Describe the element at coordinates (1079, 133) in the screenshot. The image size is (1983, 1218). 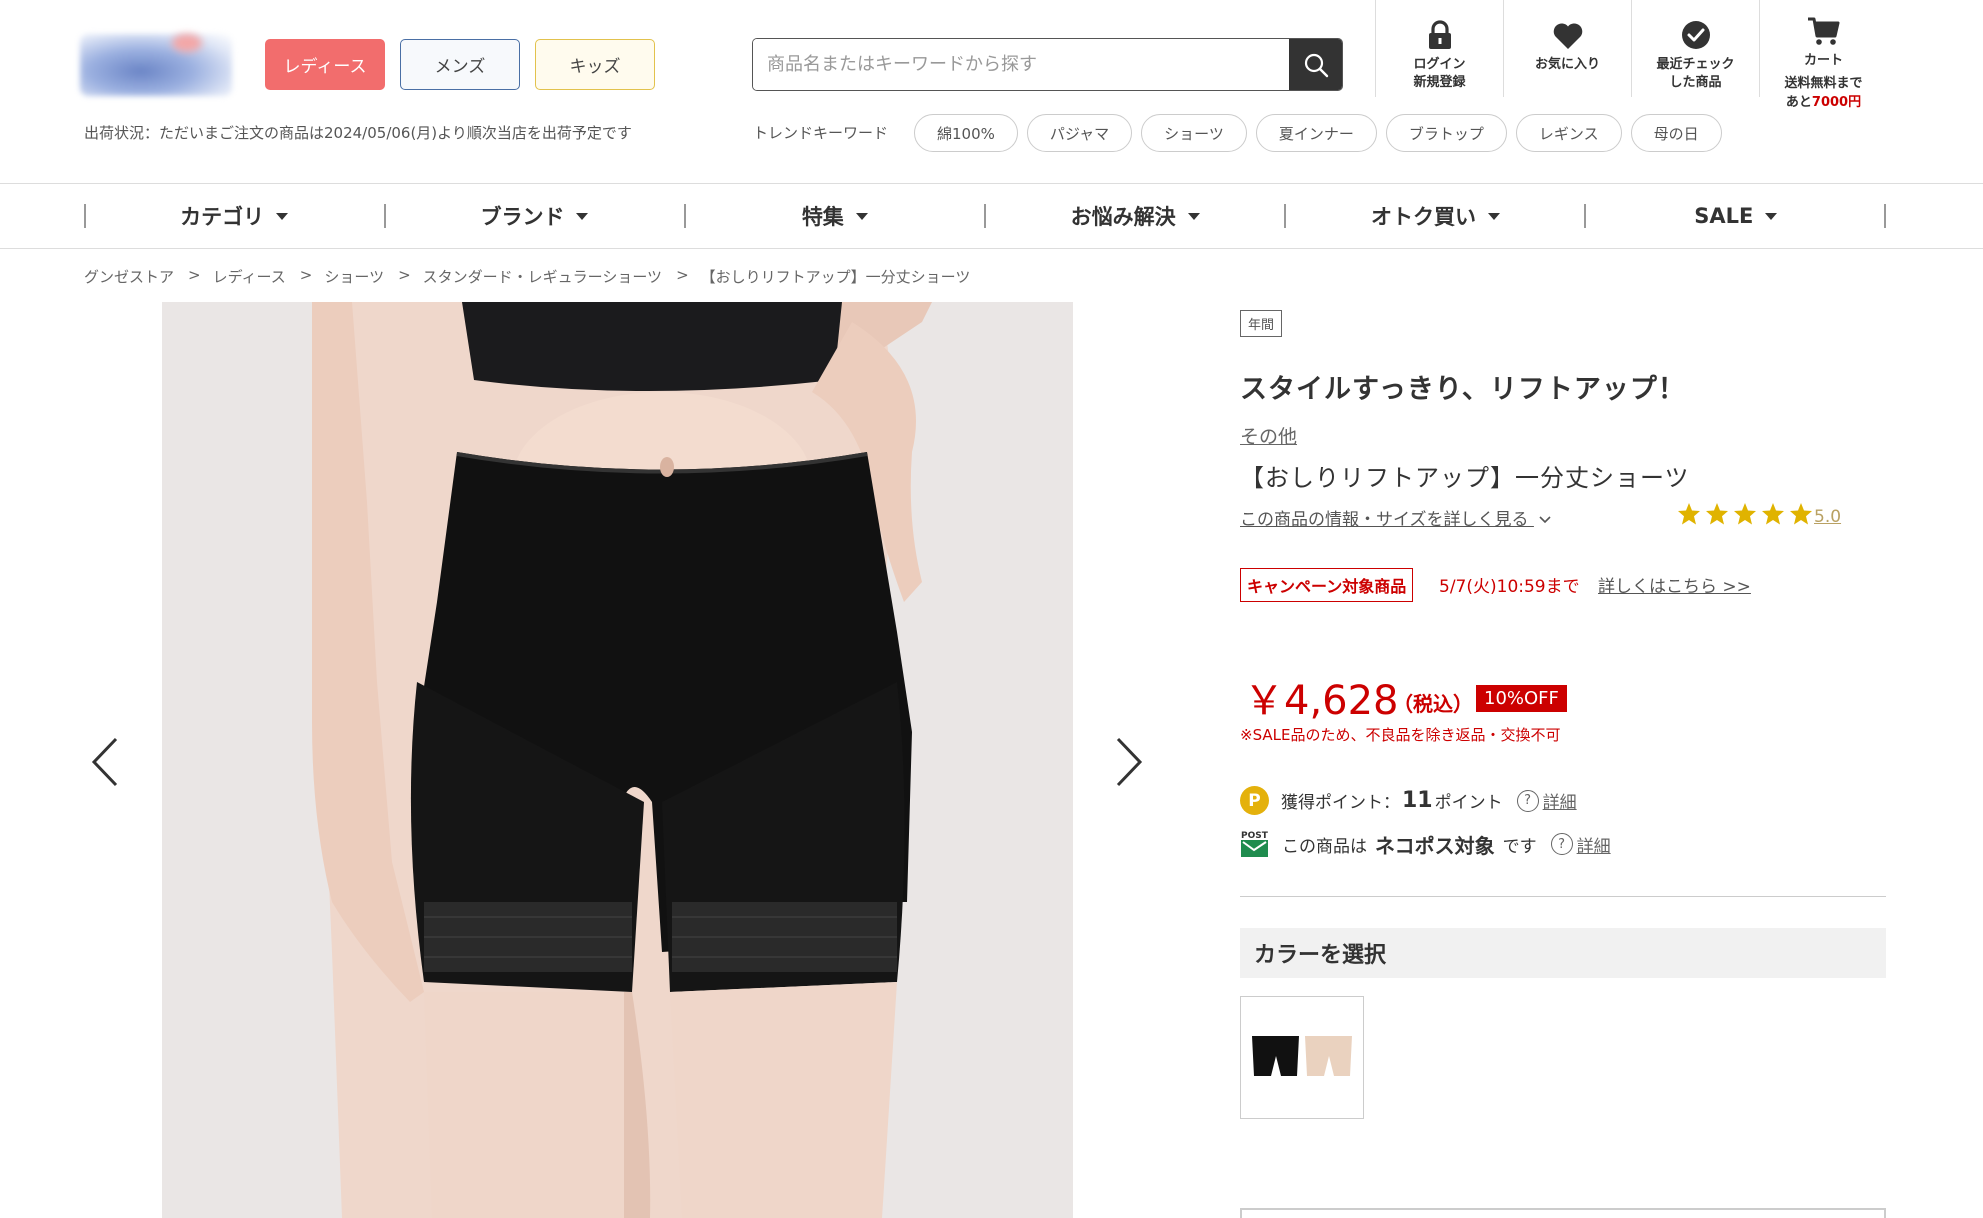
I see `trend-tag-pajama: パジャマ` at that location.